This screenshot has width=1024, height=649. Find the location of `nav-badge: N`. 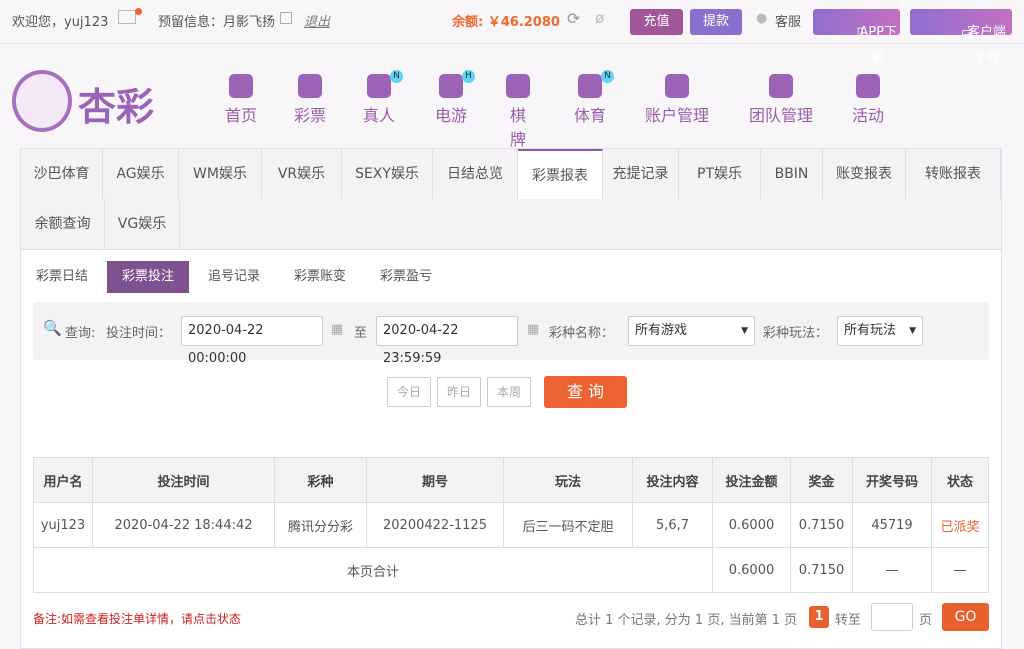

nav-badge: N is located at coordinates (607, 76).